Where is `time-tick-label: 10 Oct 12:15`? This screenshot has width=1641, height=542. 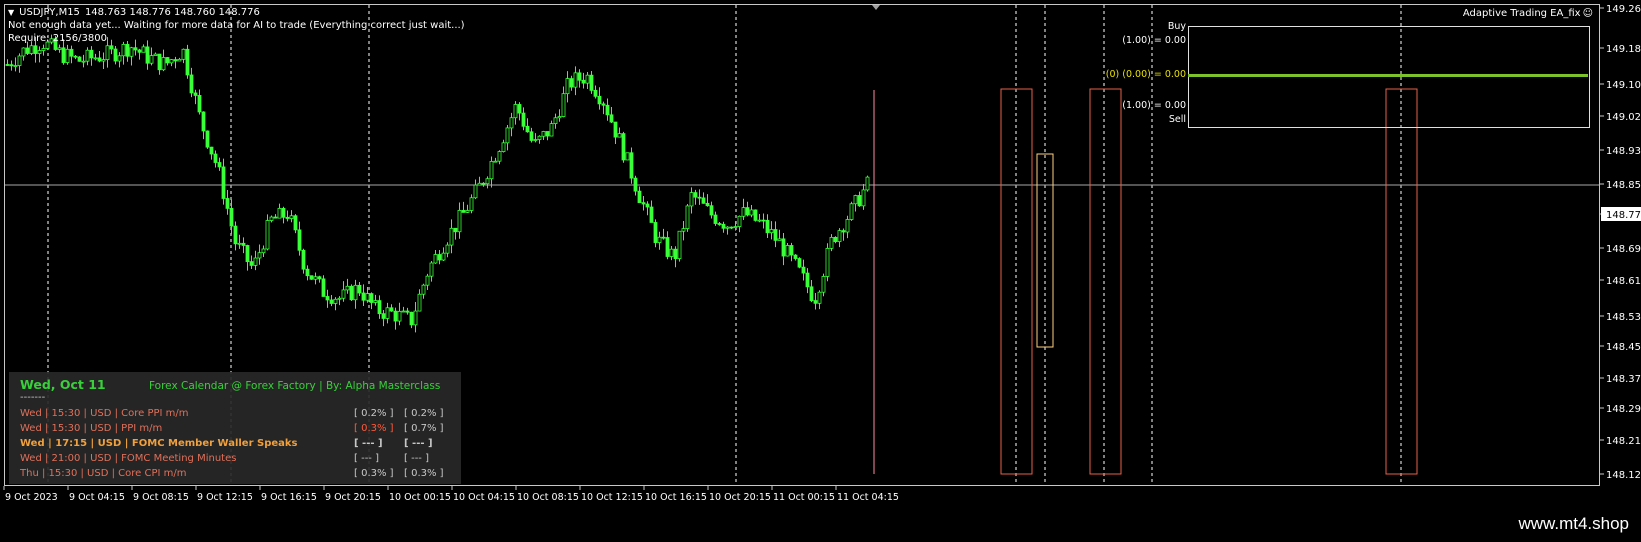 time-tick-label: 10 Oct 12:15 is located at coordinates (612, 497).